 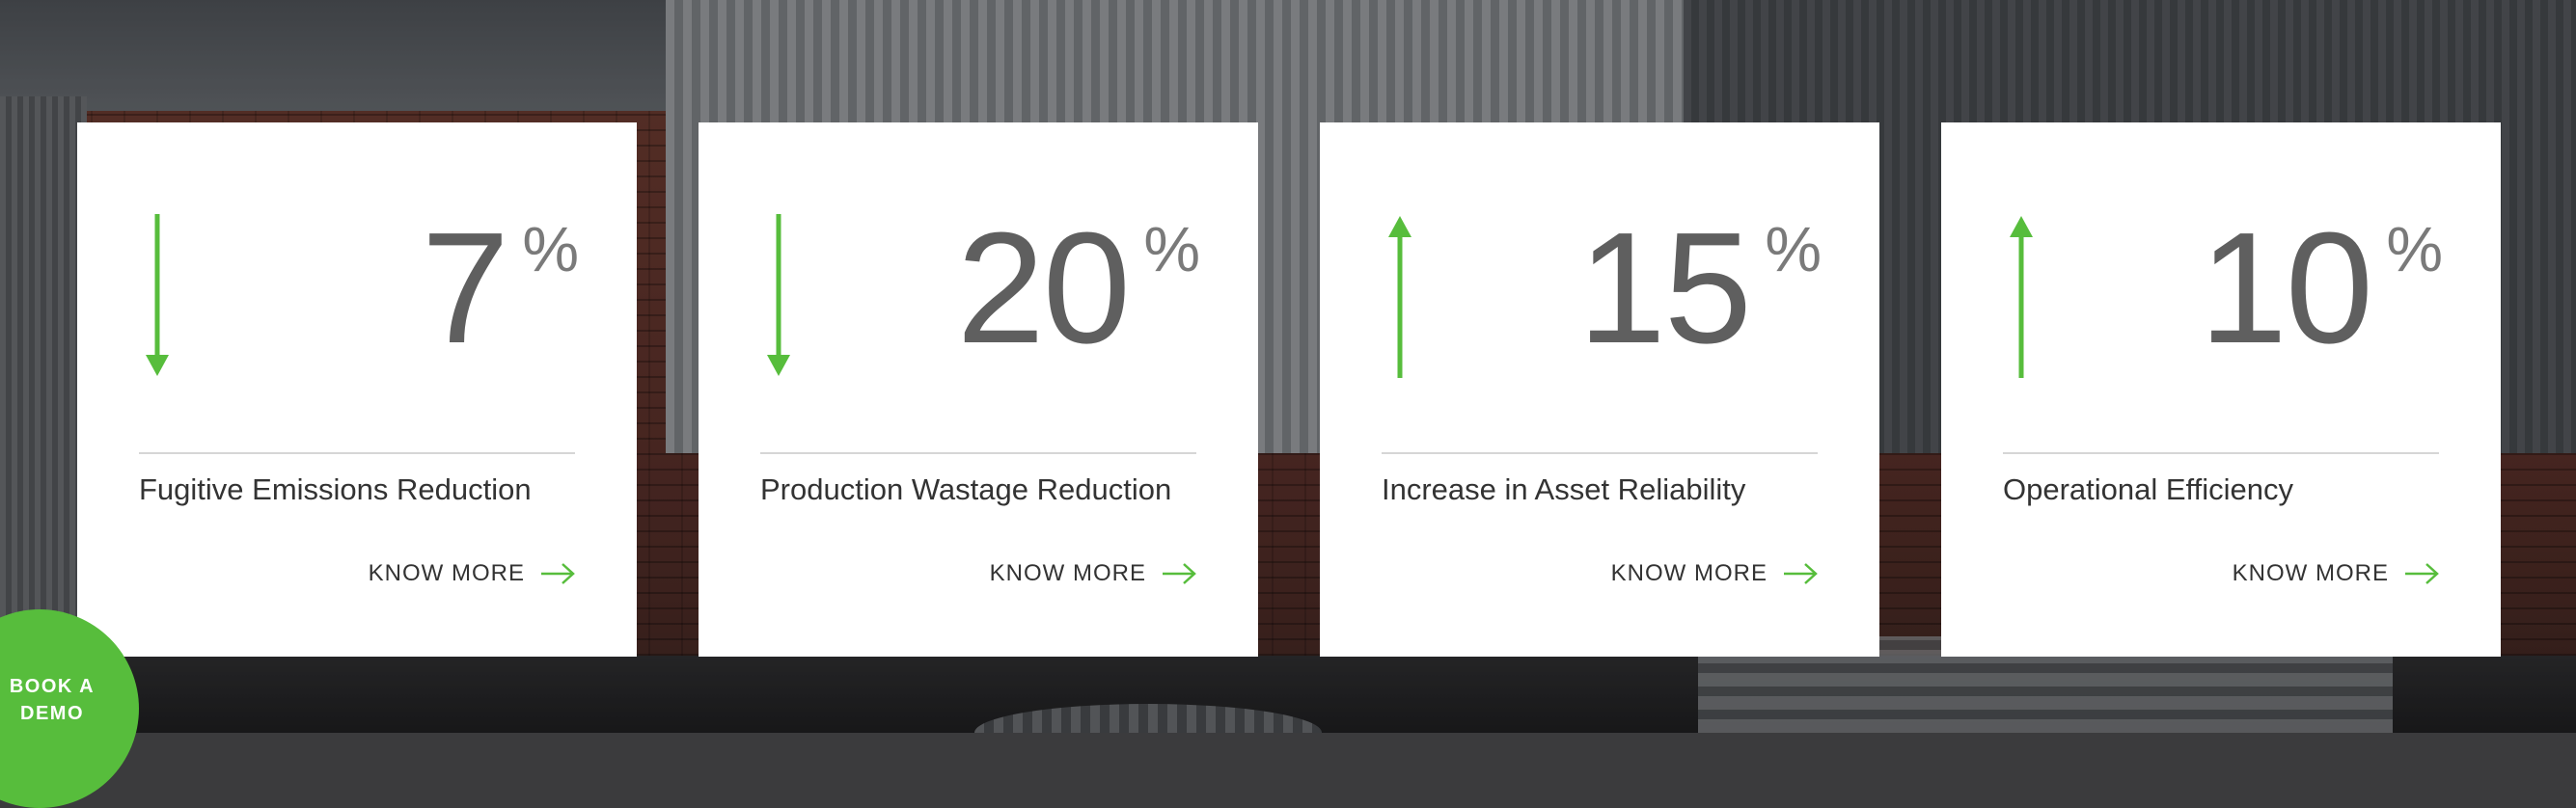 I want to click on stat-label: Fugitive Emissions Reduction, so click(x=335, y=489).